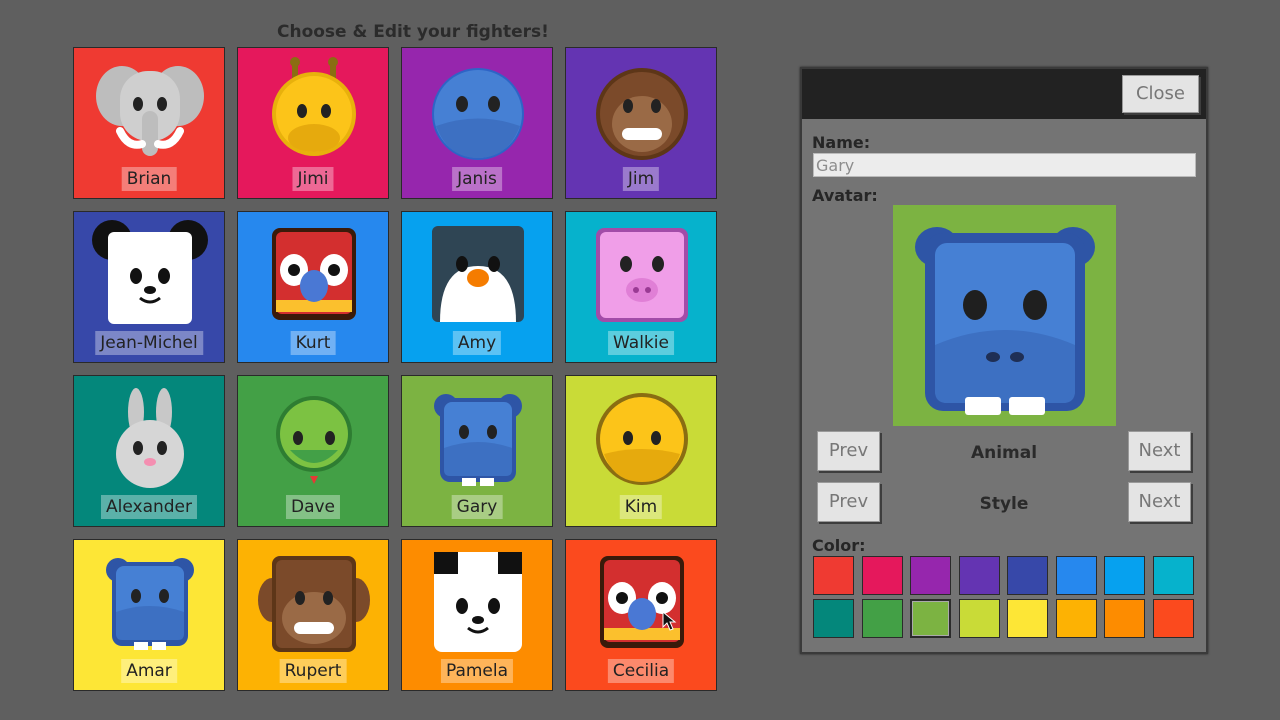 This screenshot has width=1280, height=720. I want to click on animal-prev-button: Prev, so click(848, 451).